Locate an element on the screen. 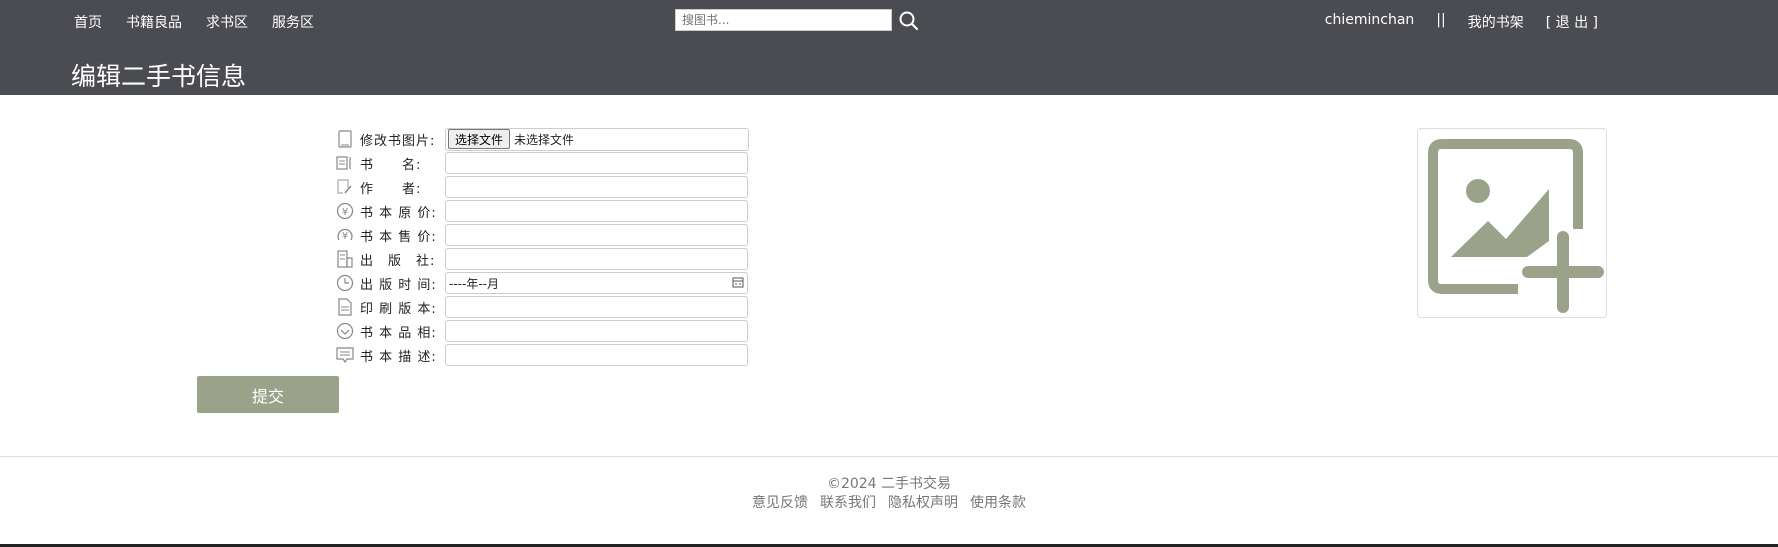 Image resolution: width=1778 pixels, height=547 pixels. title-label: 书 名: is located at coordinates (391, 165).